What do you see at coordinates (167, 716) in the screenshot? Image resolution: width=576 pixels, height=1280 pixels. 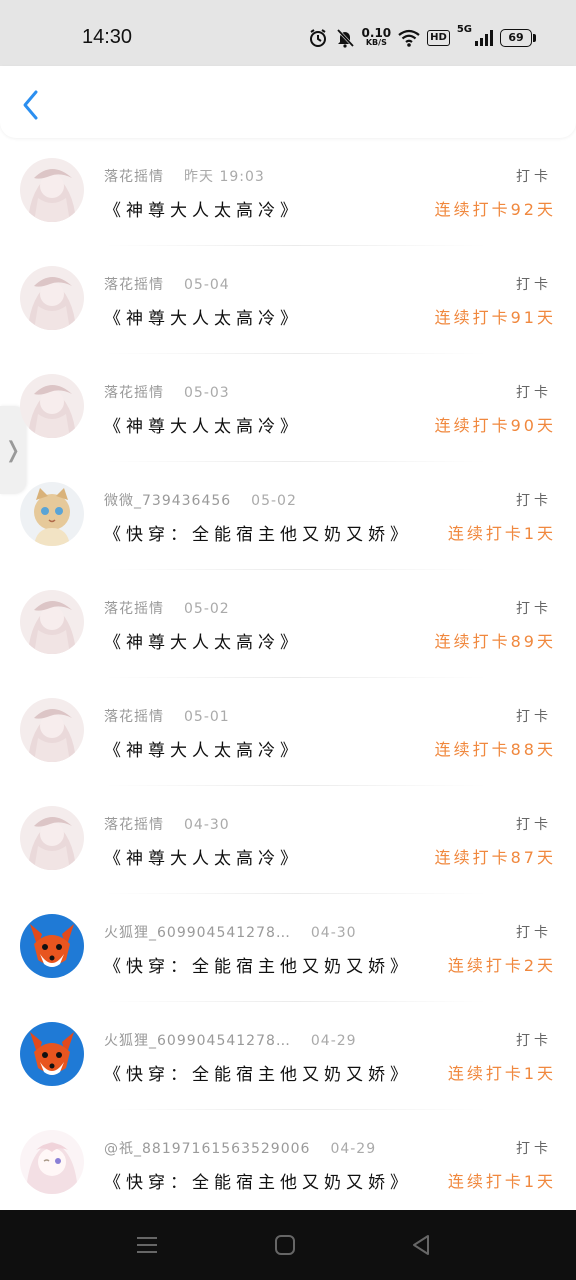 I see `user-meta: 落花摇情 05-01` at bounding box center [167, 716].